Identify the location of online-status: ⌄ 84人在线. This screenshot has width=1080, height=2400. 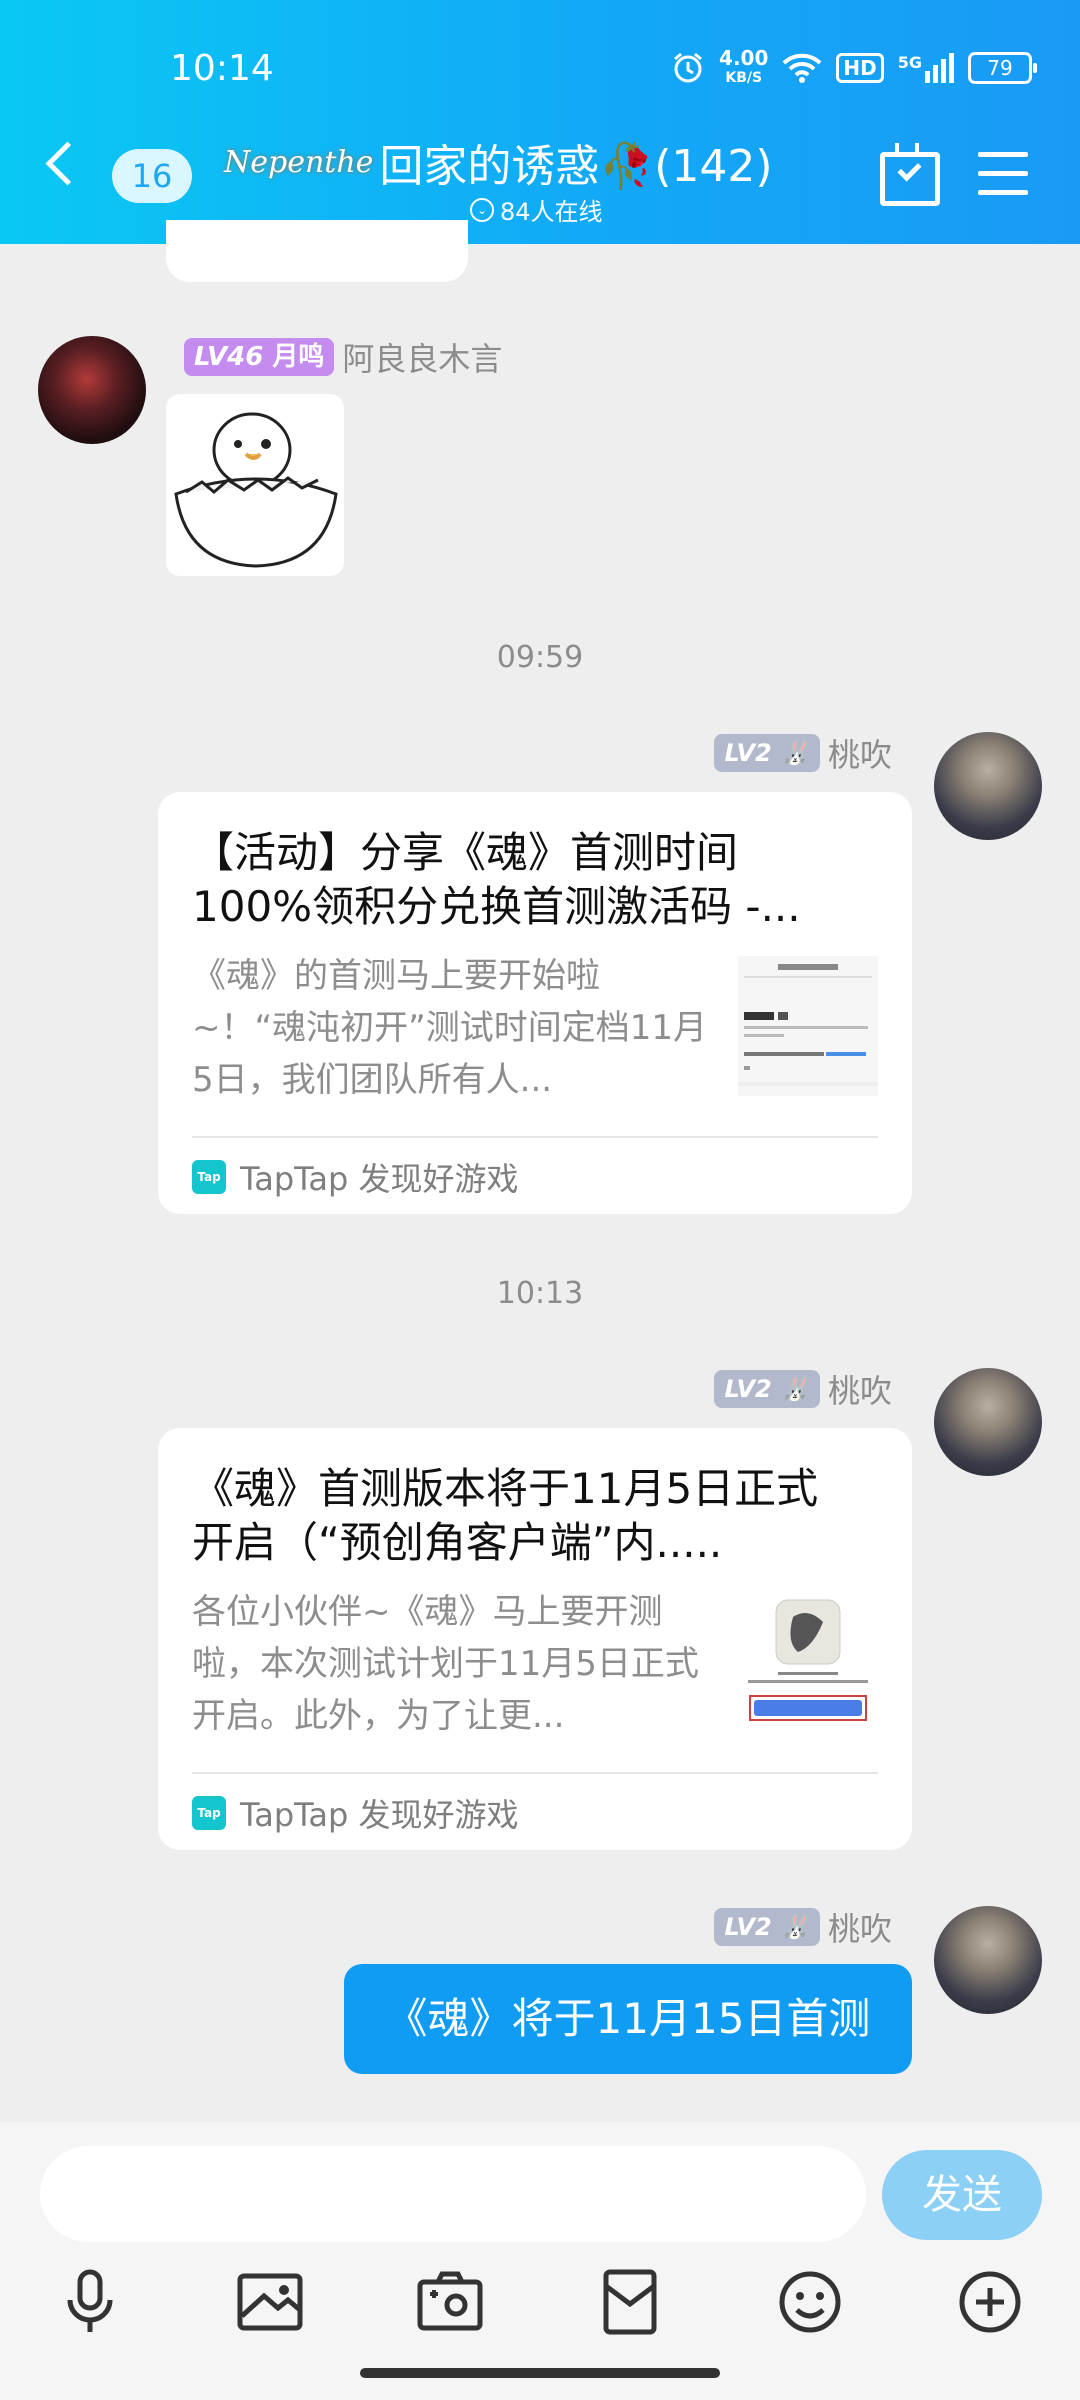
(536, 209).